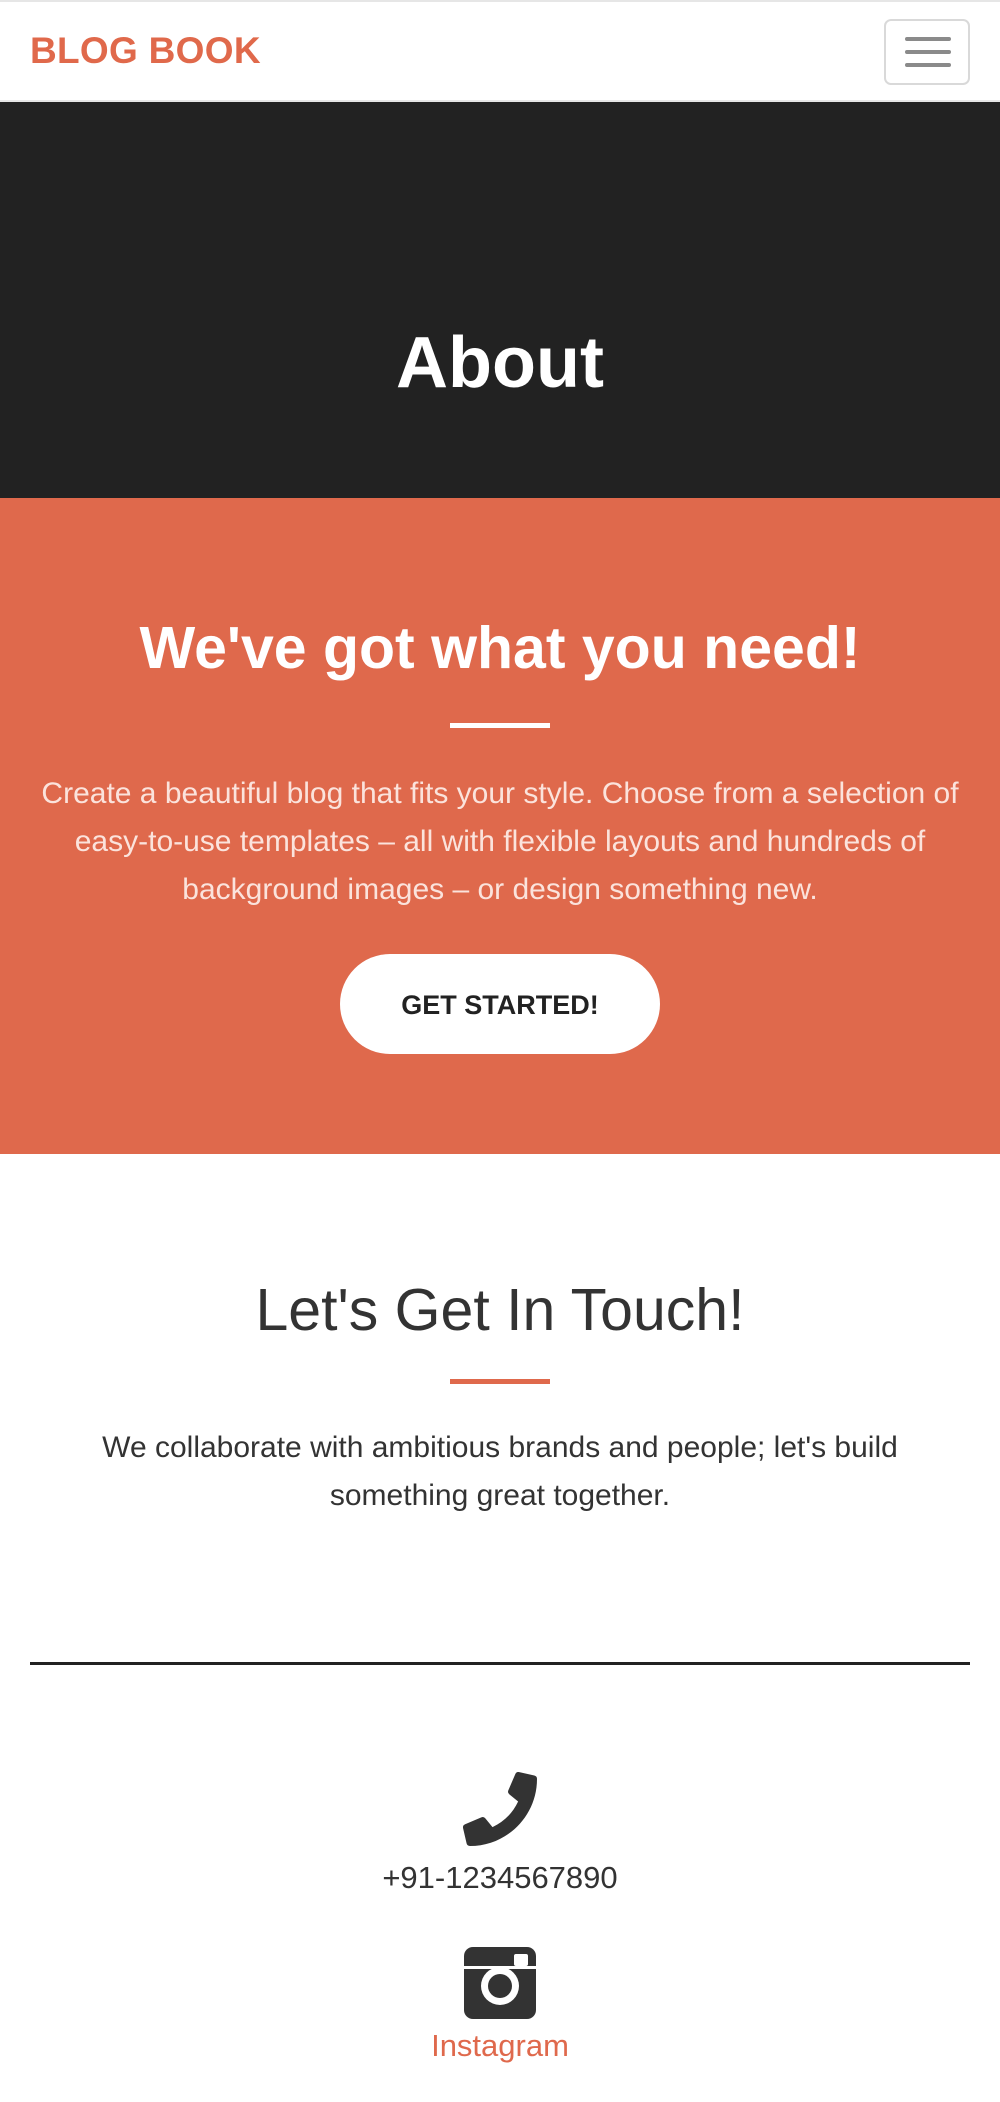 Image resolution: width=1000 pixels, height=2102 pixels. Describe the element at coordinates (500, 51) in the screenshot. I see `navbar: BLOG BOOK` at that location.